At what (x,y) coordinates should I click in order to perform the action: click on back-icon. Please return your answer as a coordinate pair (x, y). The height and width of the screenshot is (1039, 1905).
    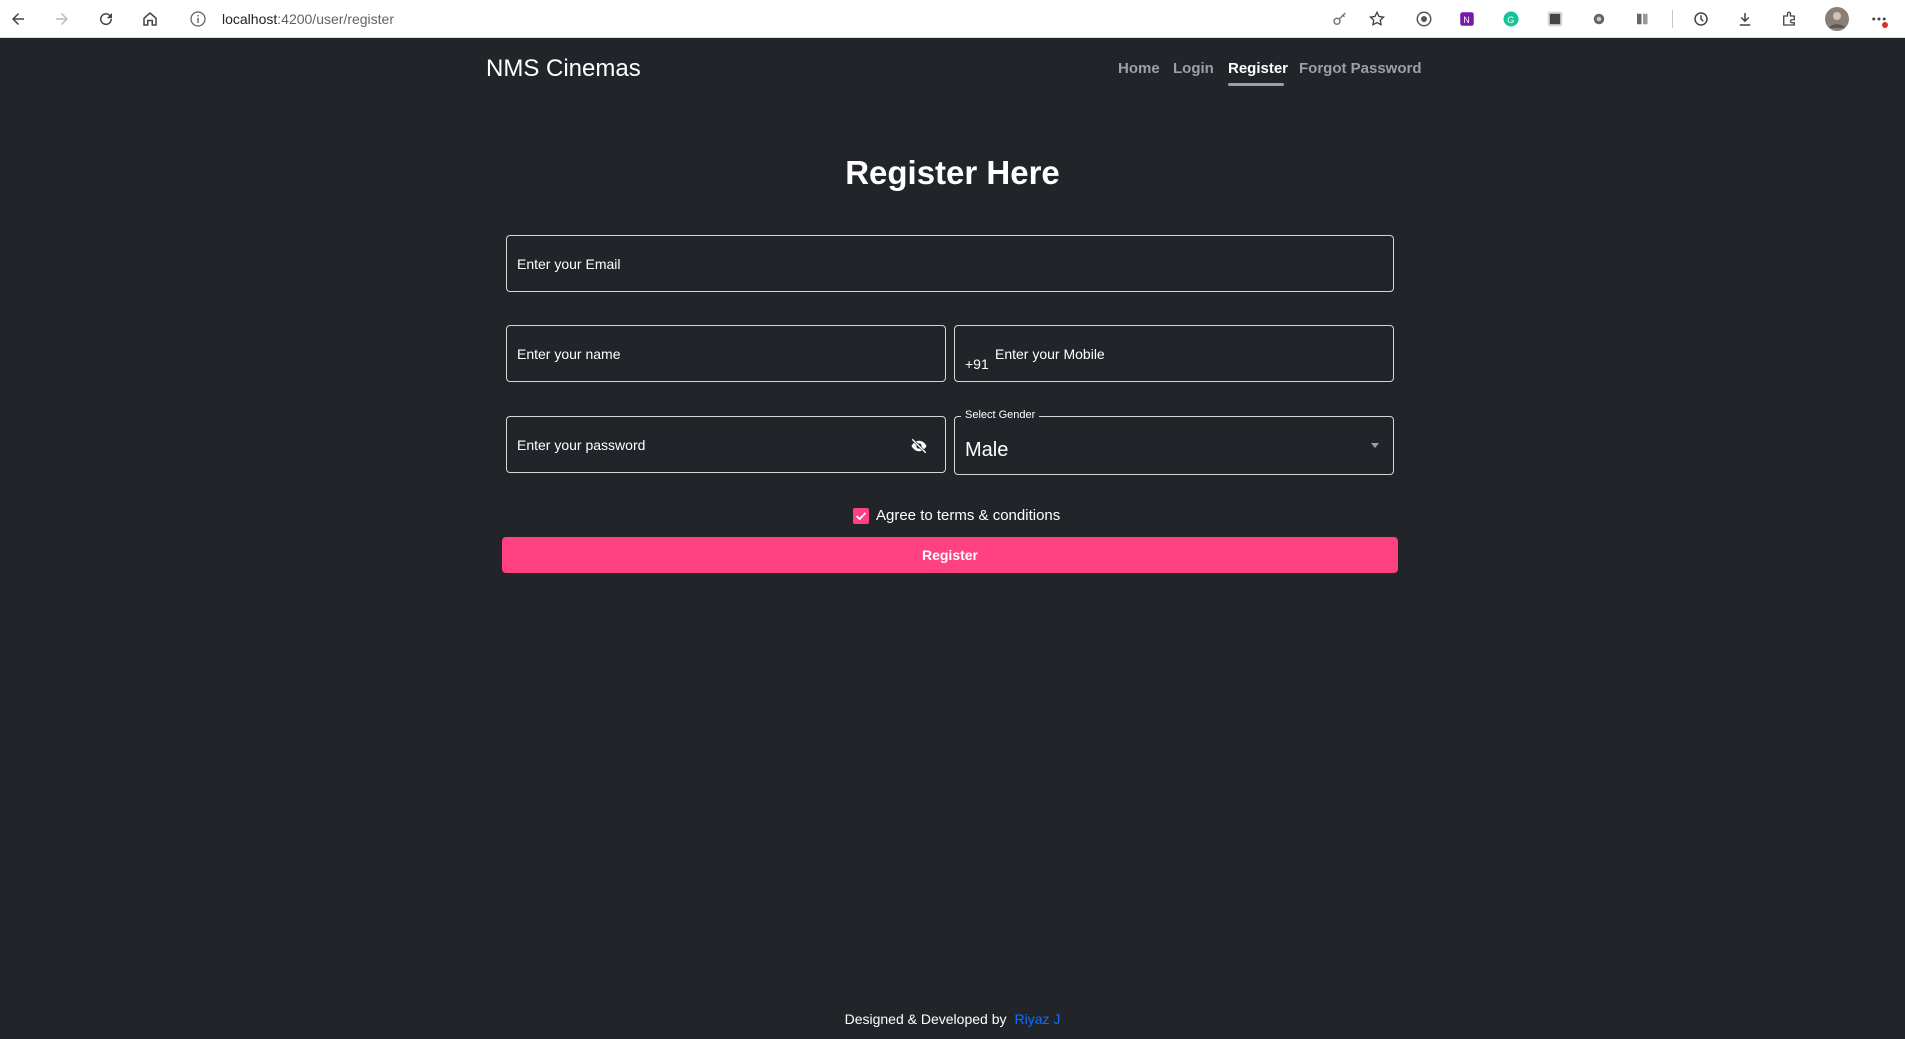
    Looking at the image, I should click on (18, 19).